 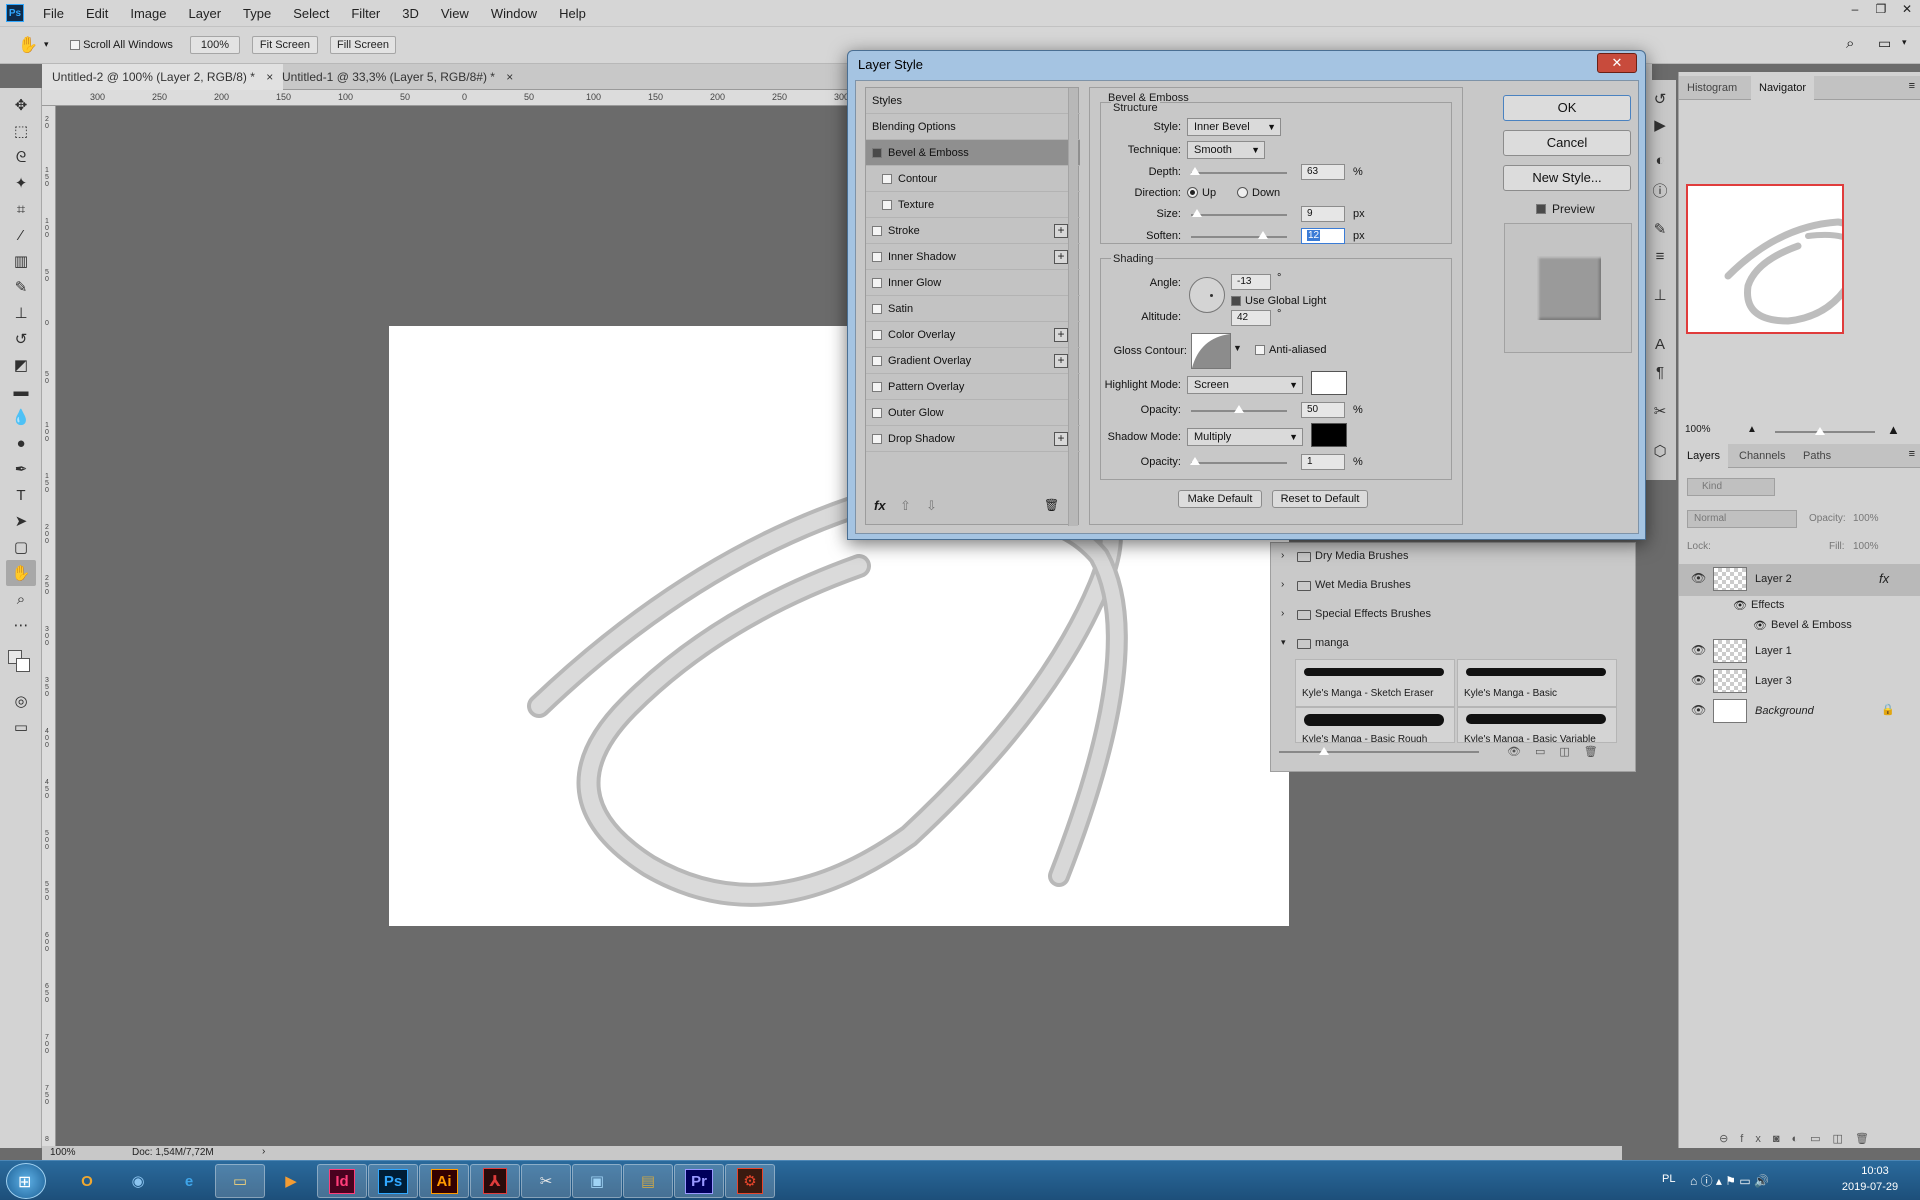 I want to click on adjustments-icon: ◐, so click(x=1660, y=162).